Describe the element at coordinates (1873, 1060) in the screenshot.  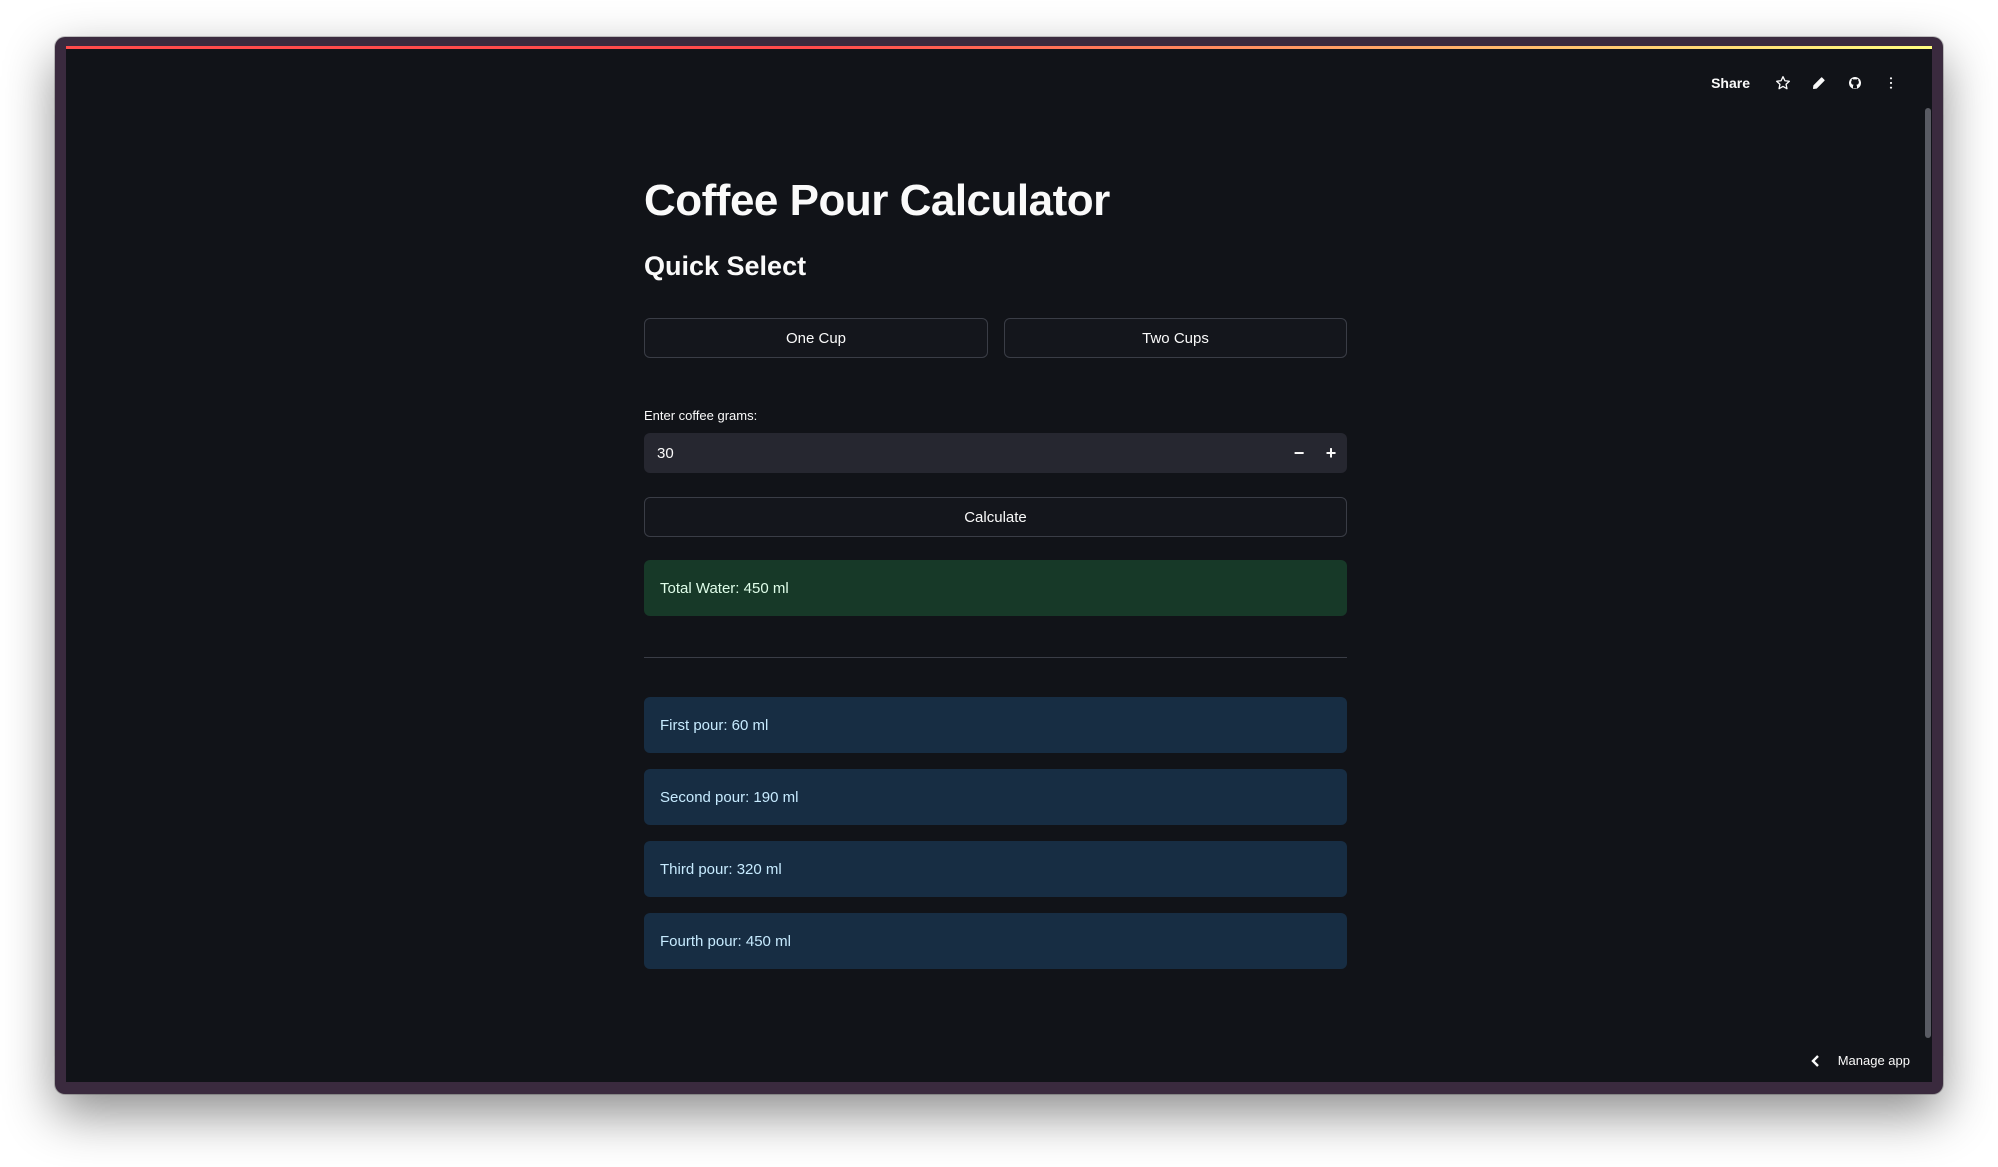
I see `manage-app-label: Manage app` at that location.